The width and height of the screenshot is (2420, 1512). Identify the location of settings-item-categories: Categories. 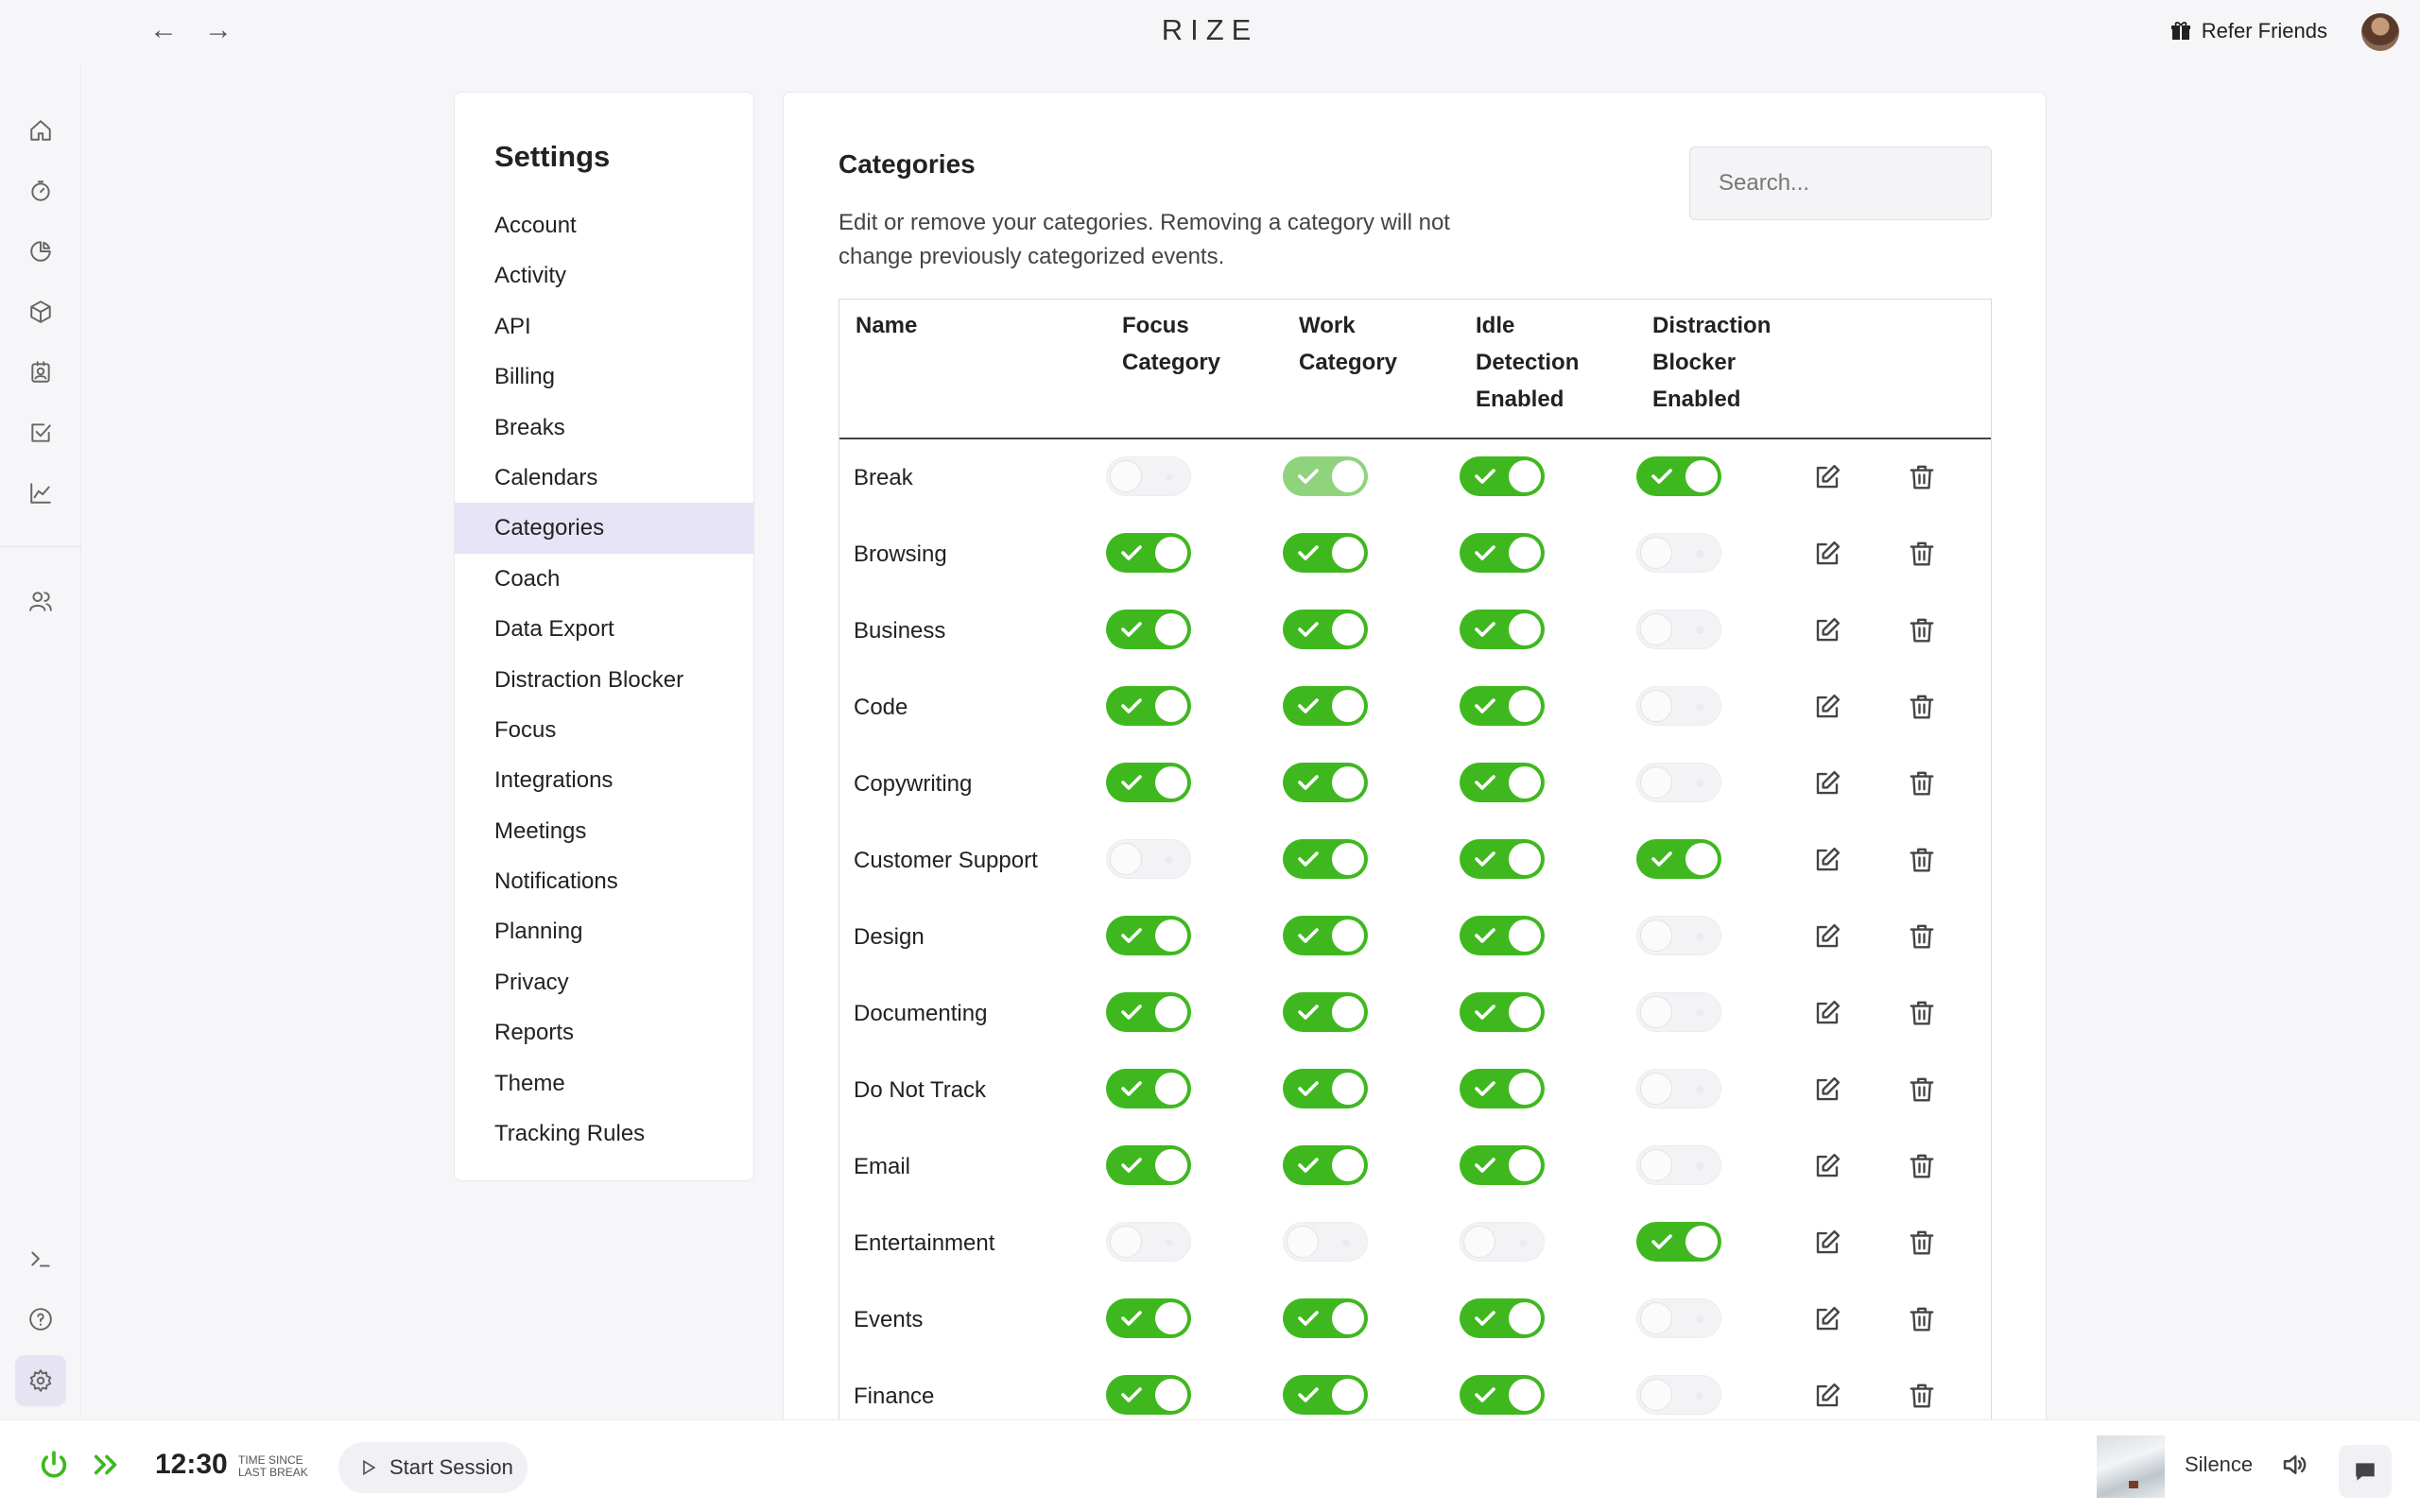
(604, 528).